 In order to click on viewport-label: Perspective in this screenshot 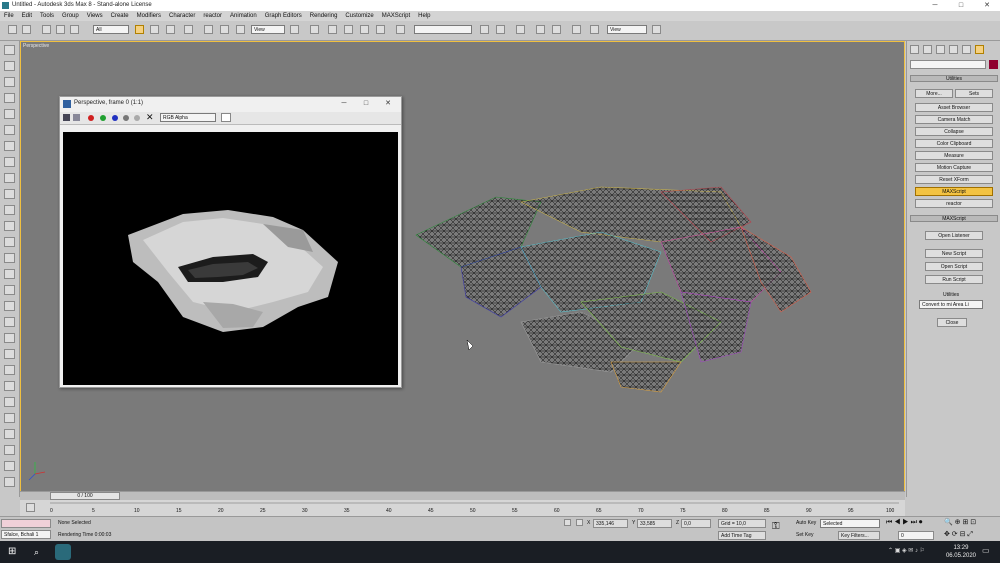, I will do `click(36, 46)`.